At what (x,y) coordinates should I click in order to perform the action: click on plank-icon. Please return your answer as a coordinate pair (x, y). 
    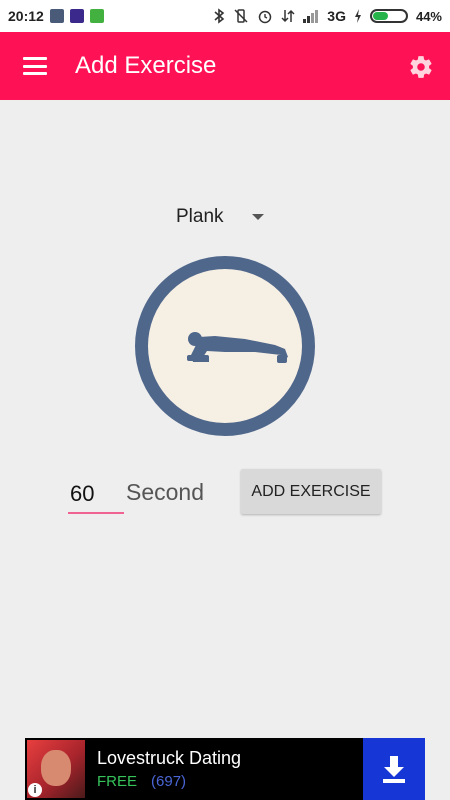
    Looking at the image, I should click on (237, 347).